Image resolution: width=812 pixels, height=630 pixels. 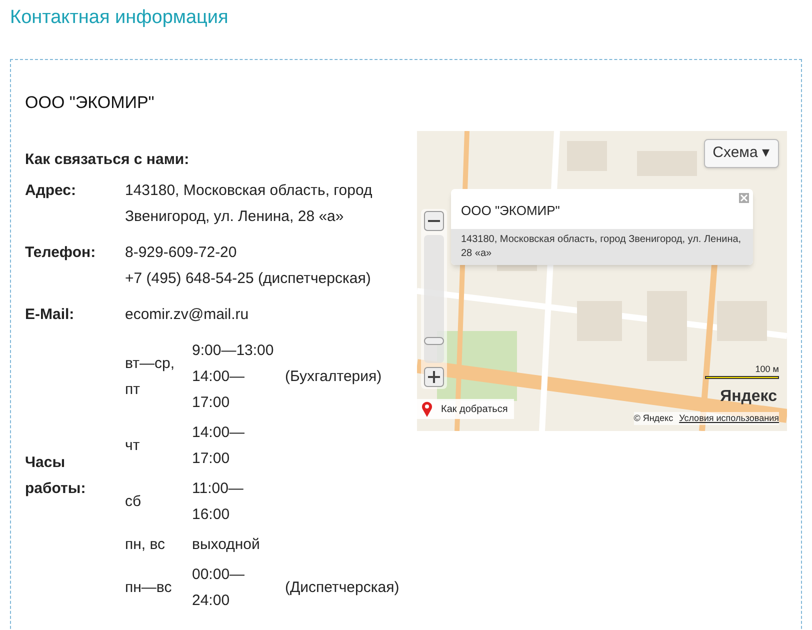 I want to click on zoom-thumb, so click(x=434, y=341).